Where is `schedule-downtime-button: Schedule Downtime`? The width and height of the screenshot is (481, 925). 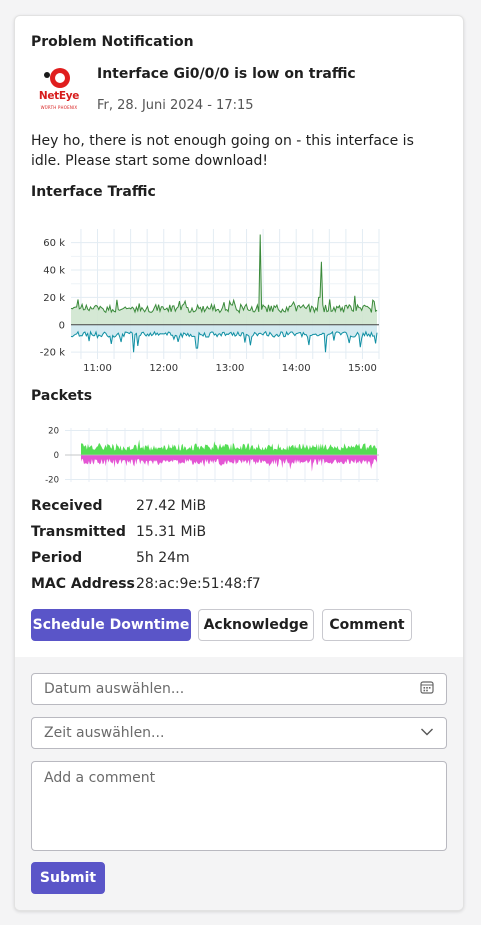
schedule-downtime-button: Schedule Downtime is located at coordinates (111, 625).